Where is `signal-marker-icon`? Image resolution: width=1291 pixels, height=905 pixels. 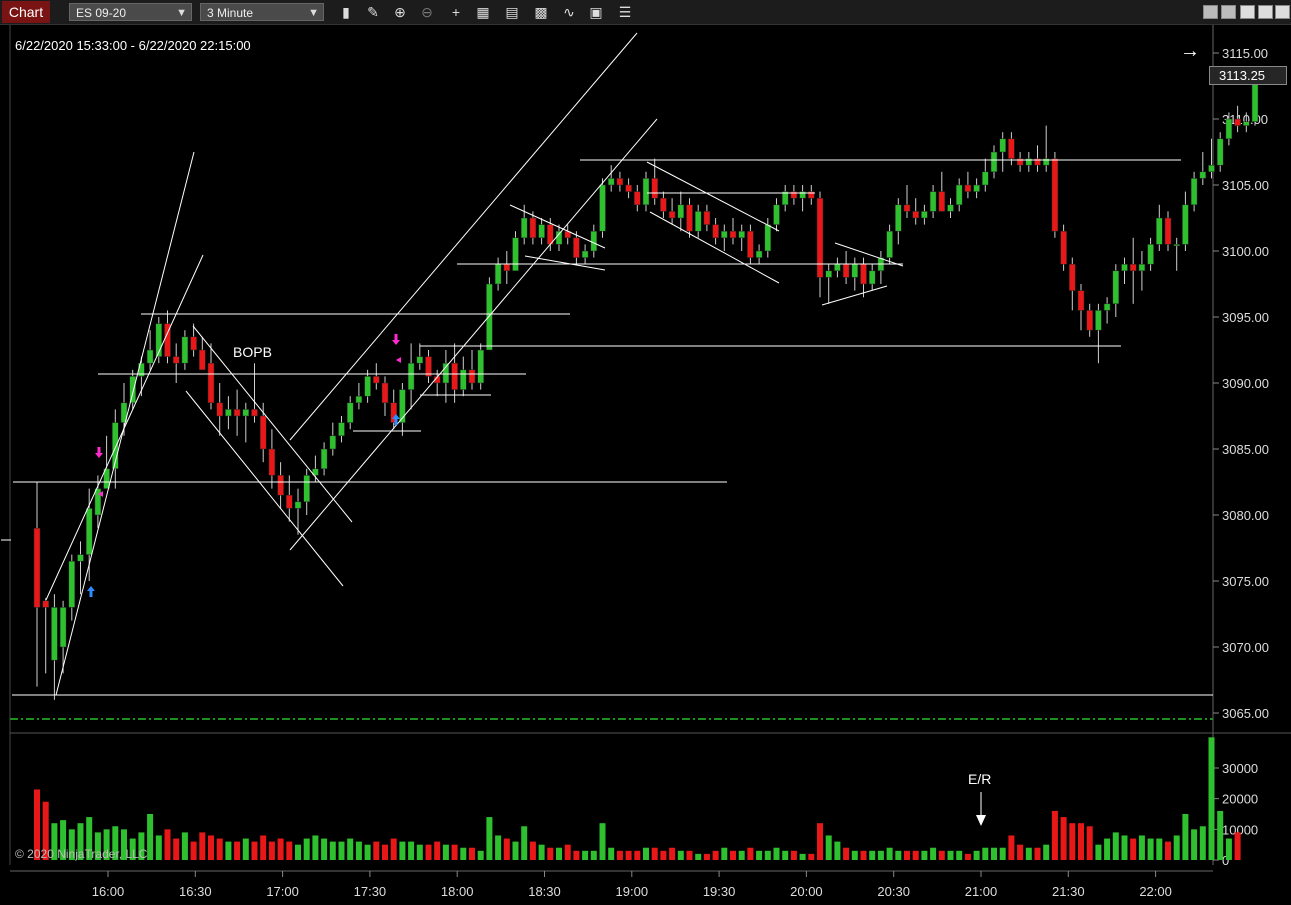
signal-marker-icon is located at coordinates (398, 360).